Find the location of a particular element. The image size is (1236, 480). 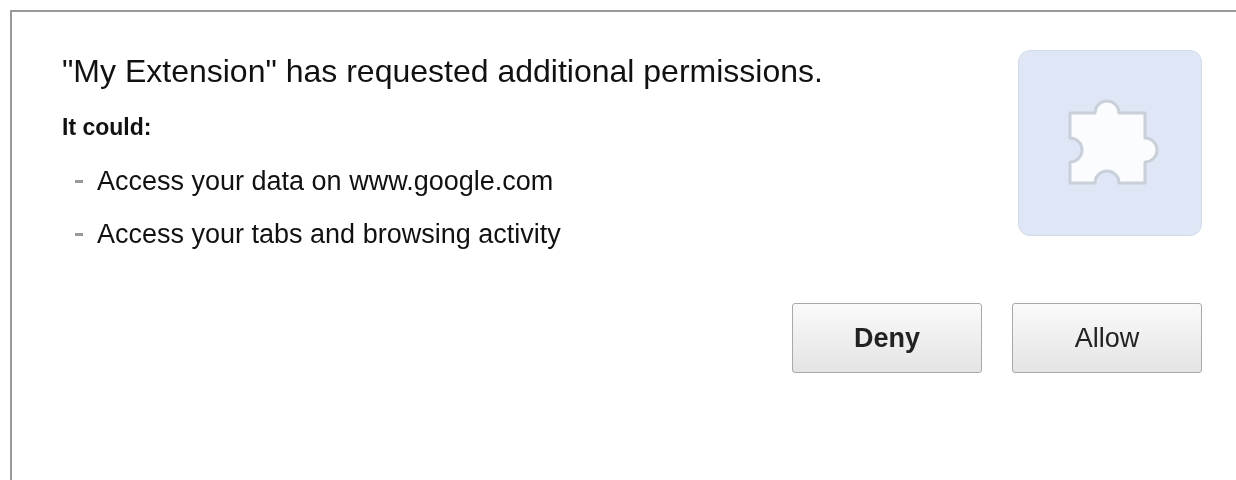

permission-text: Access your data on www.google.com is located at coordinates (325, 181).